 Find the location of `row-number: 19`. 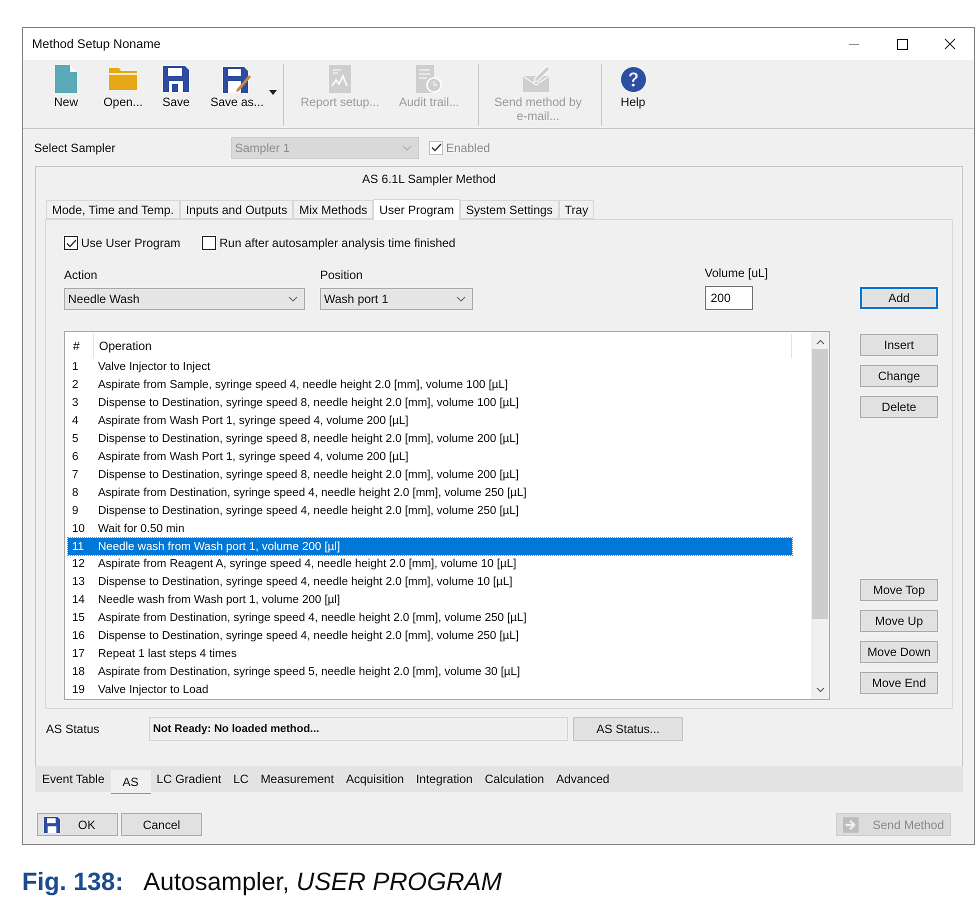

row-number: 19 is located at coordinates (78, 690).